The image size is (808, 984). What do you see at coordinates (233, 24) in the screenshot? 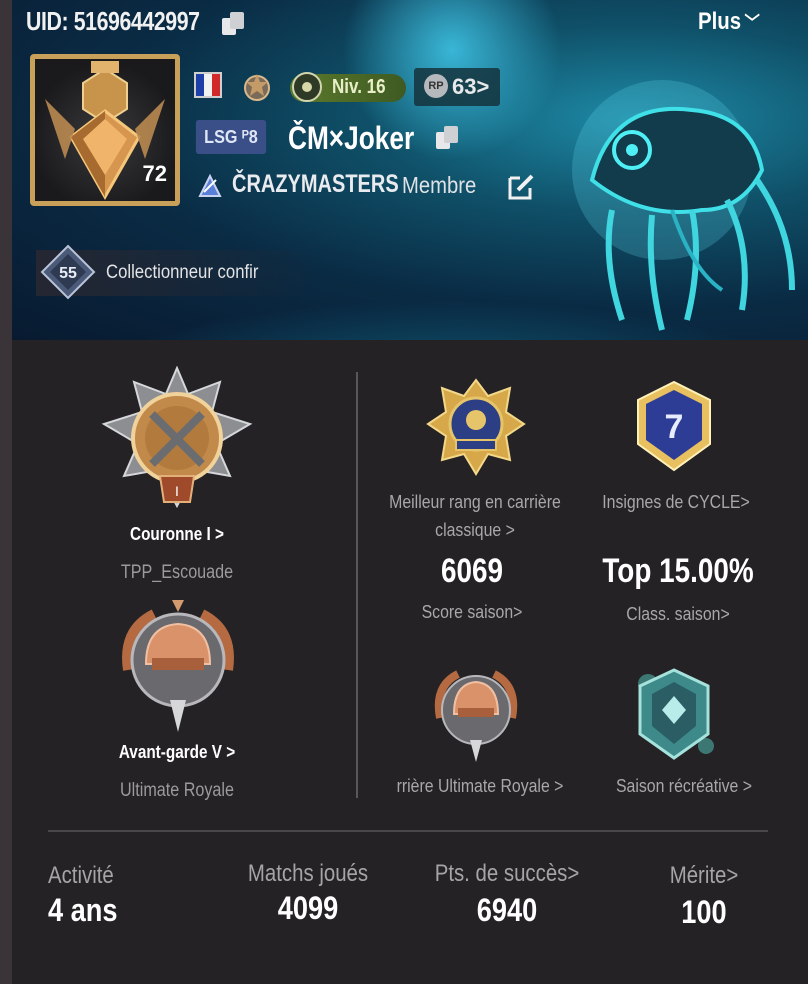
I see `copy-uid-icon` at bounding box center [233, 24].